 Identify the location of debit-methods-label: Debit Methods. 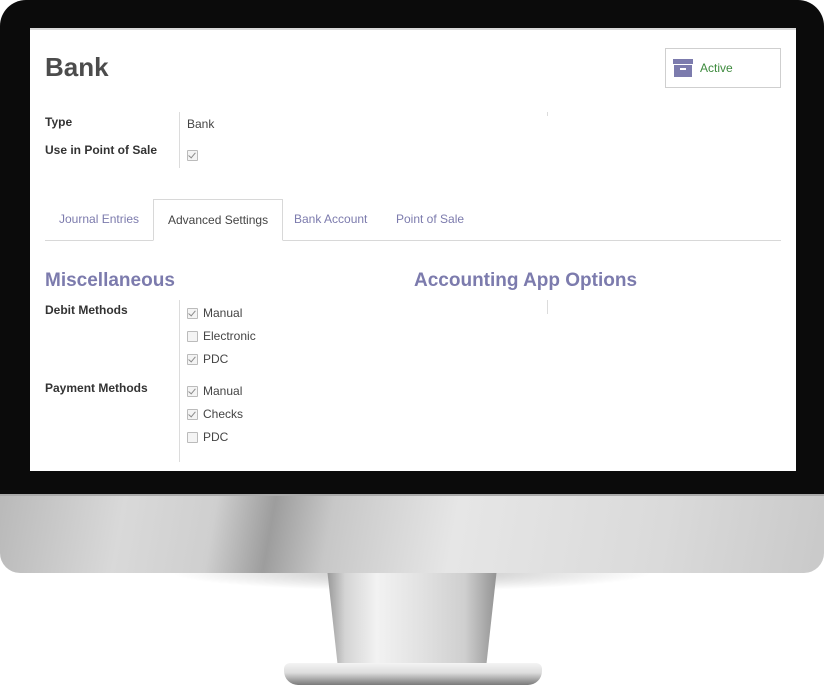
(86, 310).